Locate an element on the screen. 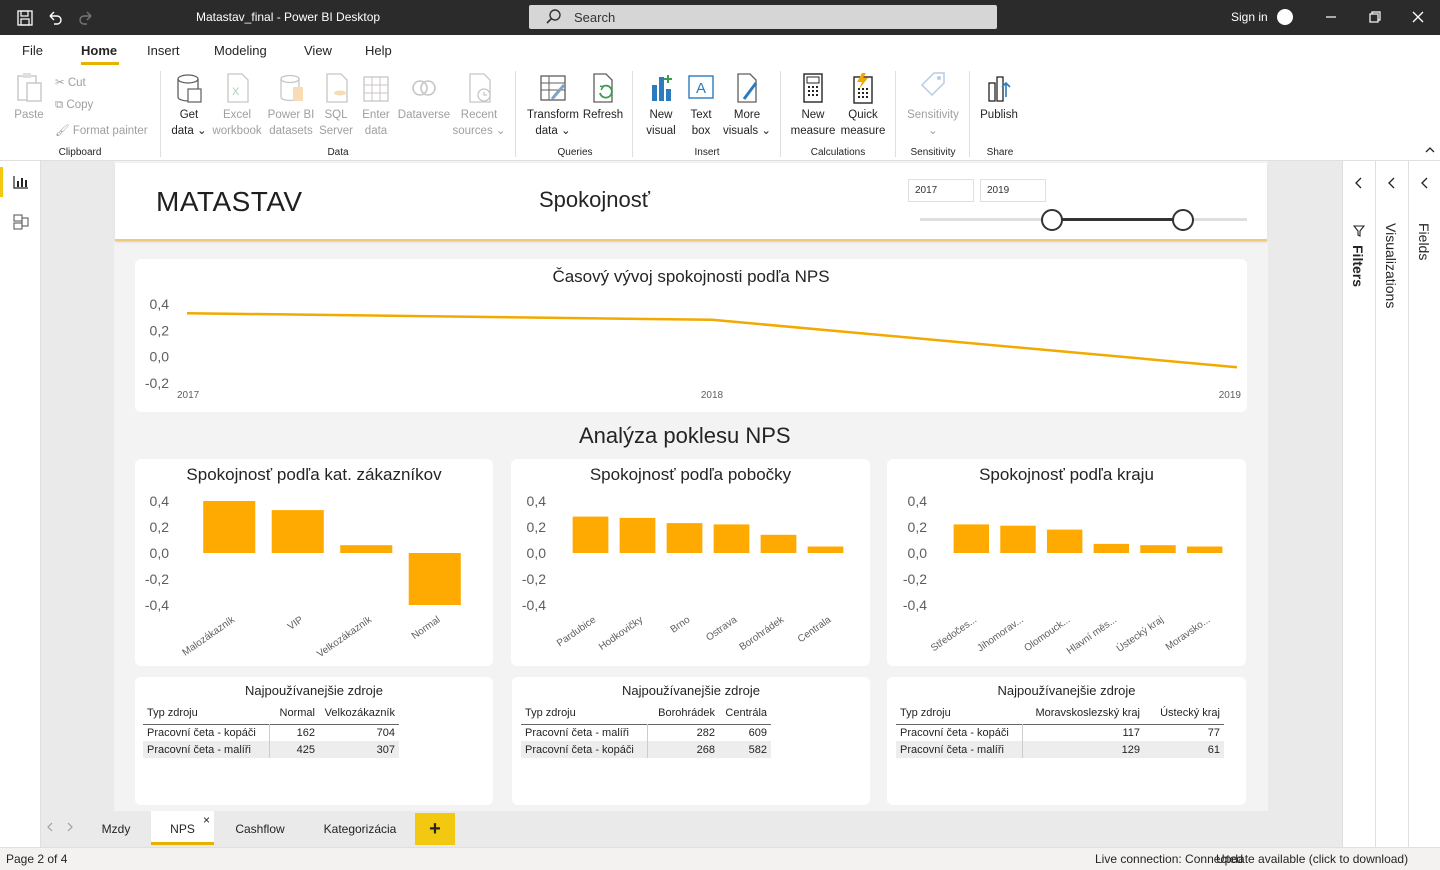 This screenshot has height=870, width=1440. tab-mzdy: Mzdy is located at coordinates (116, 828).